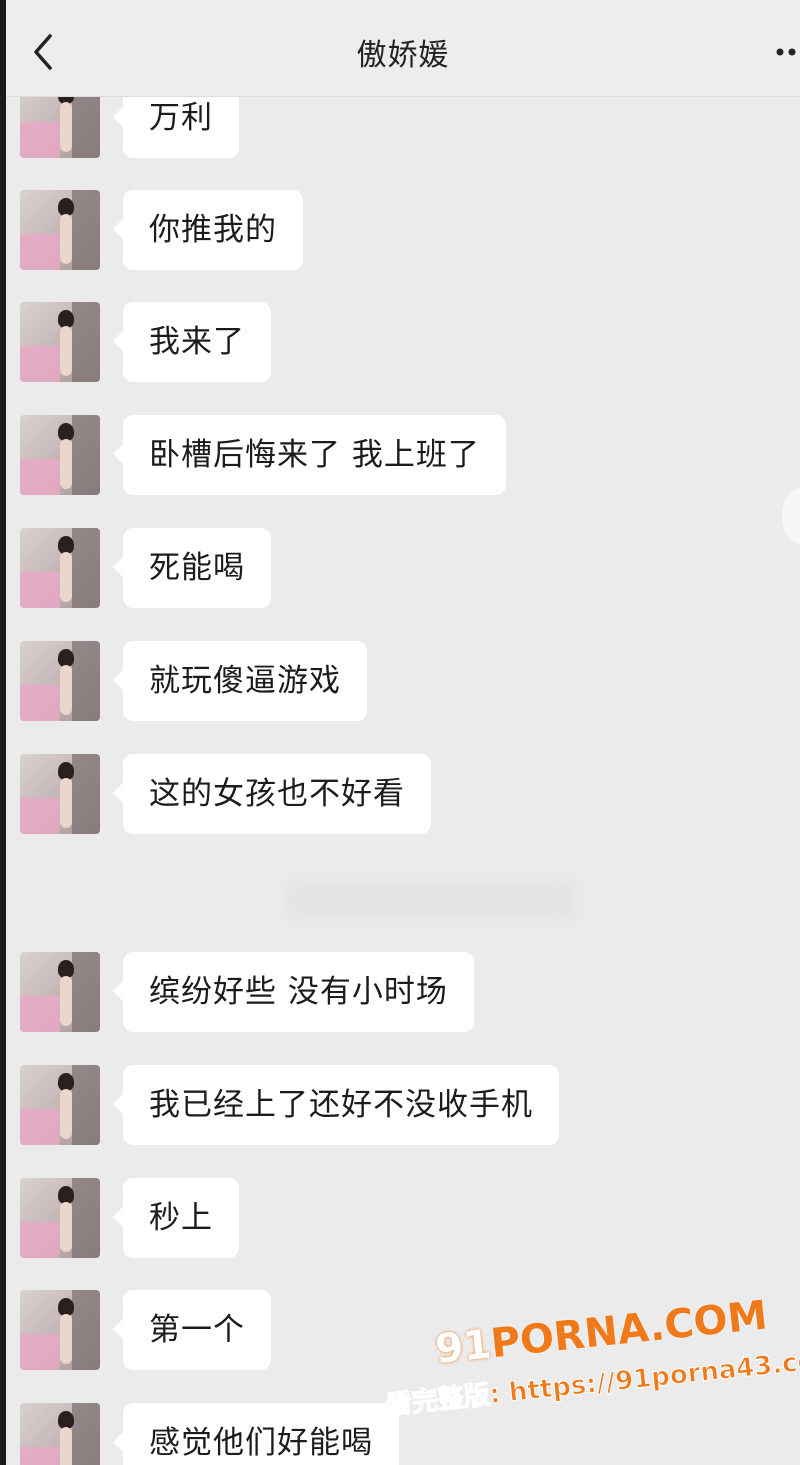 This screenshot has height=1465, width=800. Describe the element at coordinates (272, 794) in the screenshot. I see `message-bubble: 这的女孩也不好看` at that location.